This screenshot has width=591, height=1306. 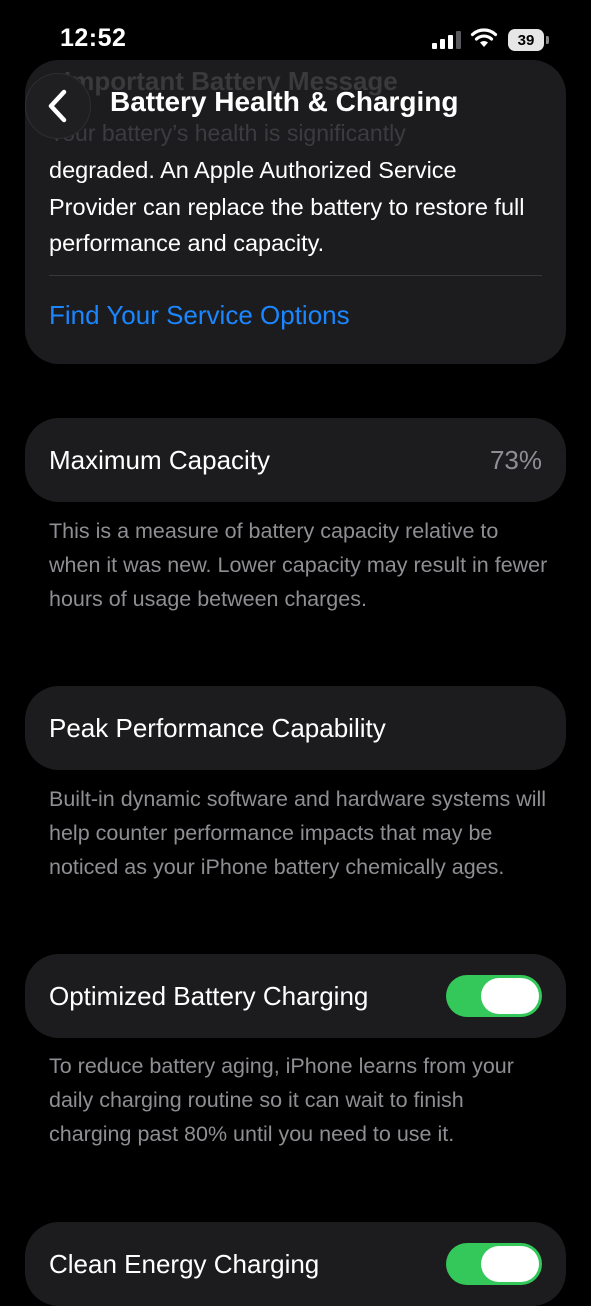 I want to click on signal-icon, so click(x=446, y=40).